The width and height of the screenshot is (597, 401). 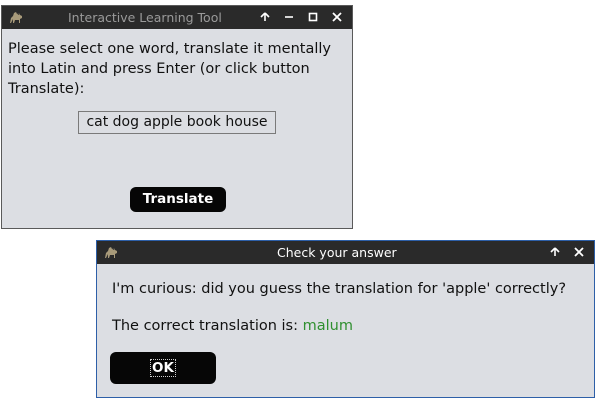 What do you see at coordinates (337, 252) in the screenshot?
I see `dialog-title: Check your answer` at bounding box center [337, 252].